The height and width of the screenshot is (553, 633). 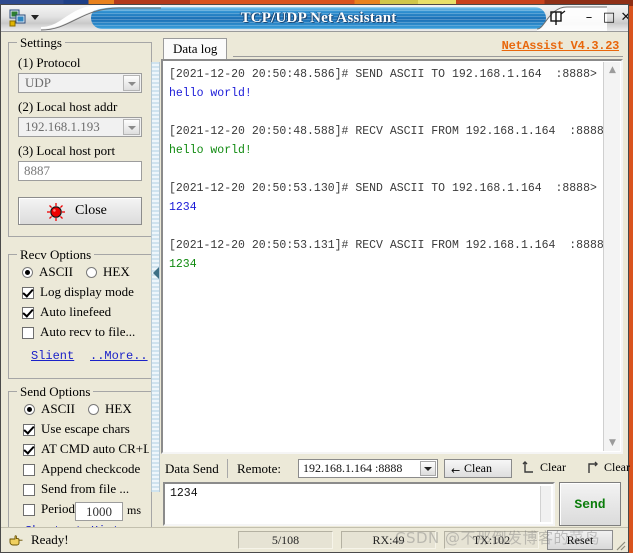 I want to click on clean-button-label: Clean, so click(x=478, y=468).